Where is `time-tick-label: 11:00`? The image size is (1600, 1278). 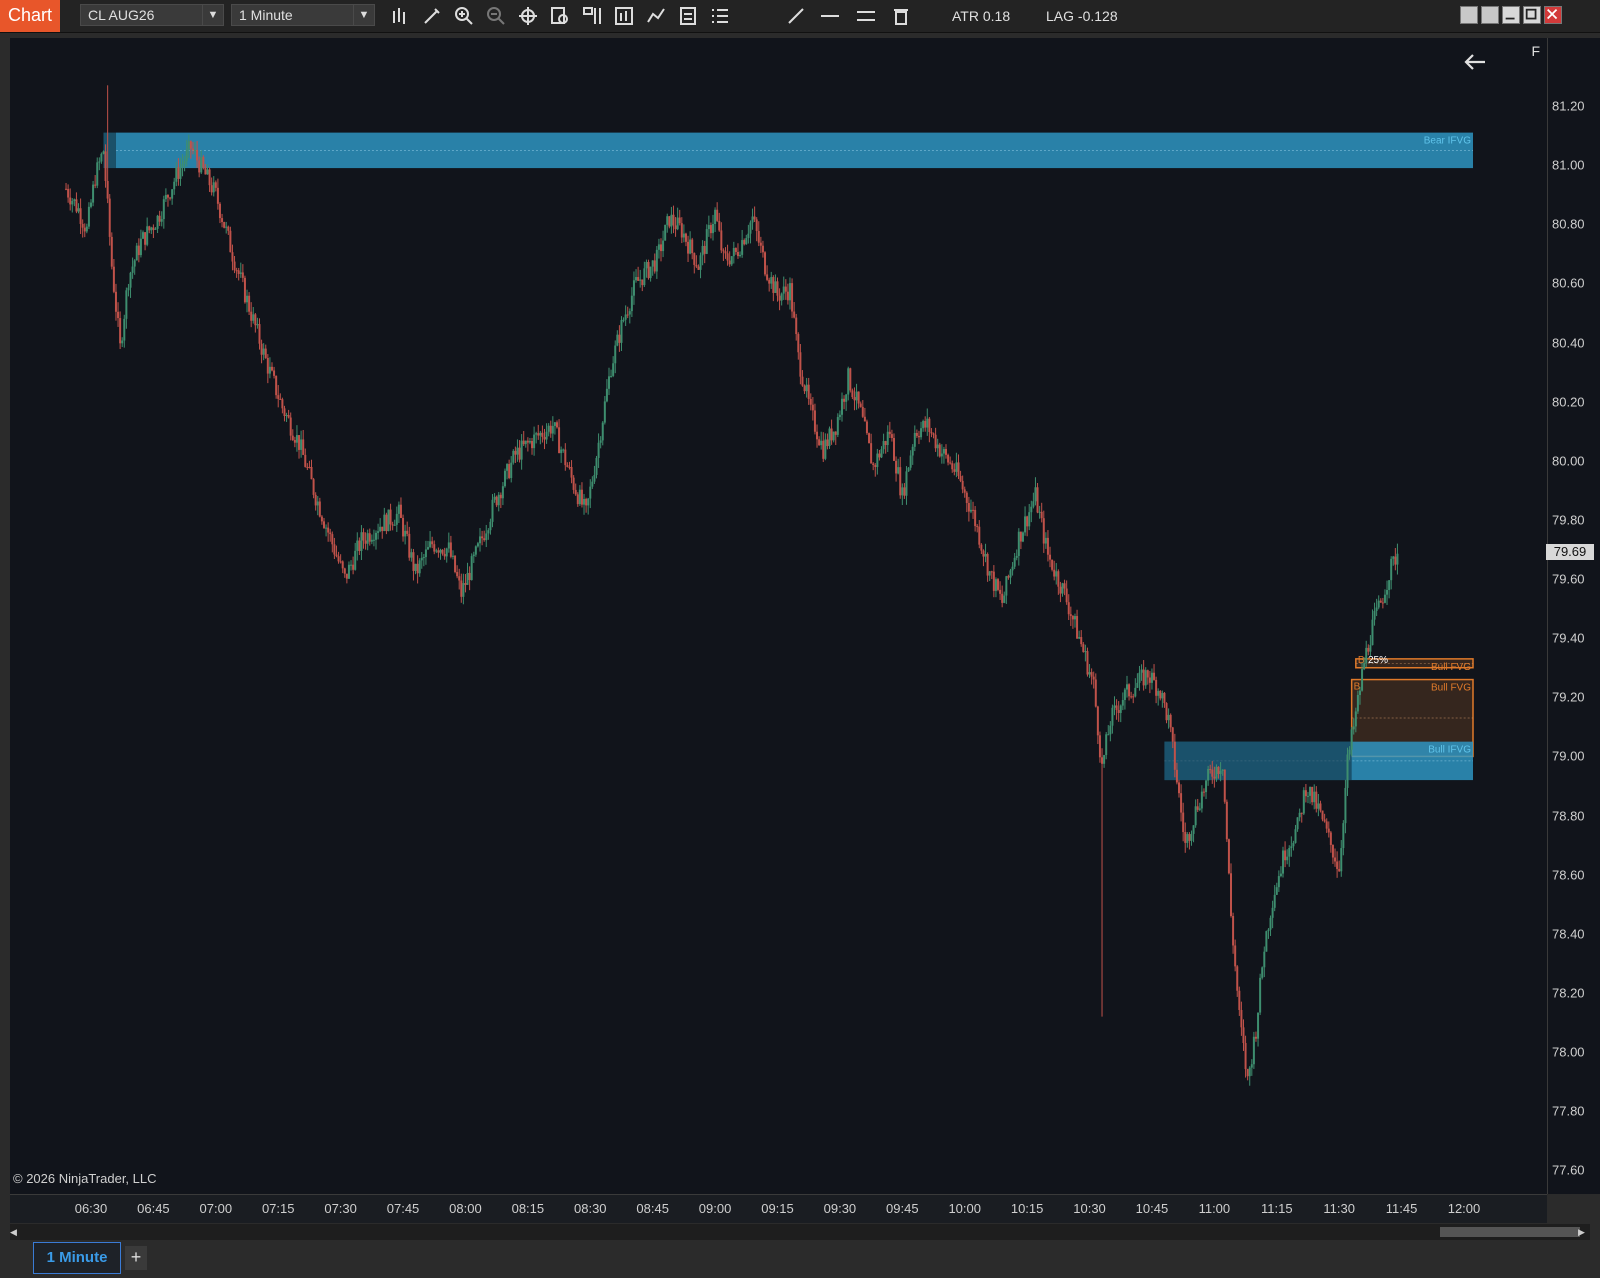
time-tick-label: 11:00 is located at coordinates (1214, 1208).